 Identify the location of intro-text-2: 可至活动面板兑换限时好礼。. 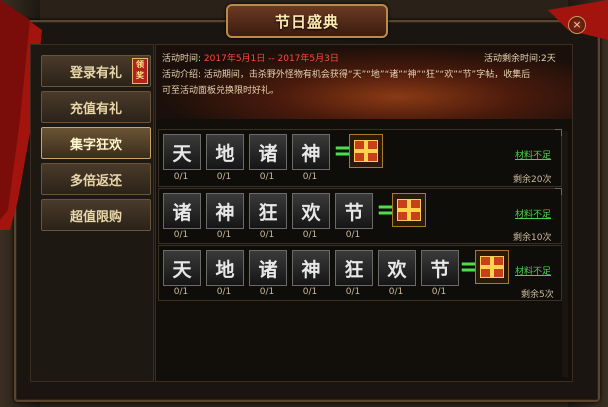
(221, 91).